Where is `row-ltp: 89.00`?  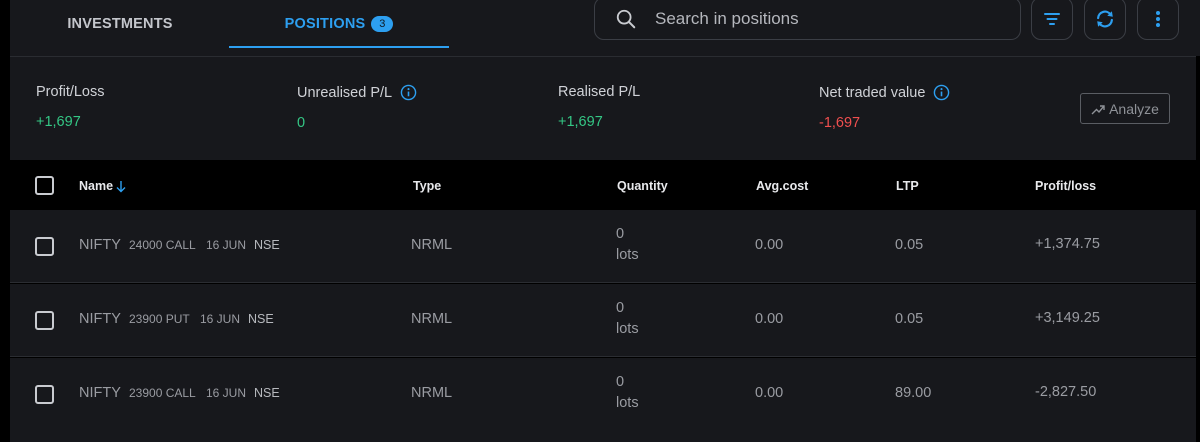
row-ltp: 89.00 is located at coordinates (913, 393).